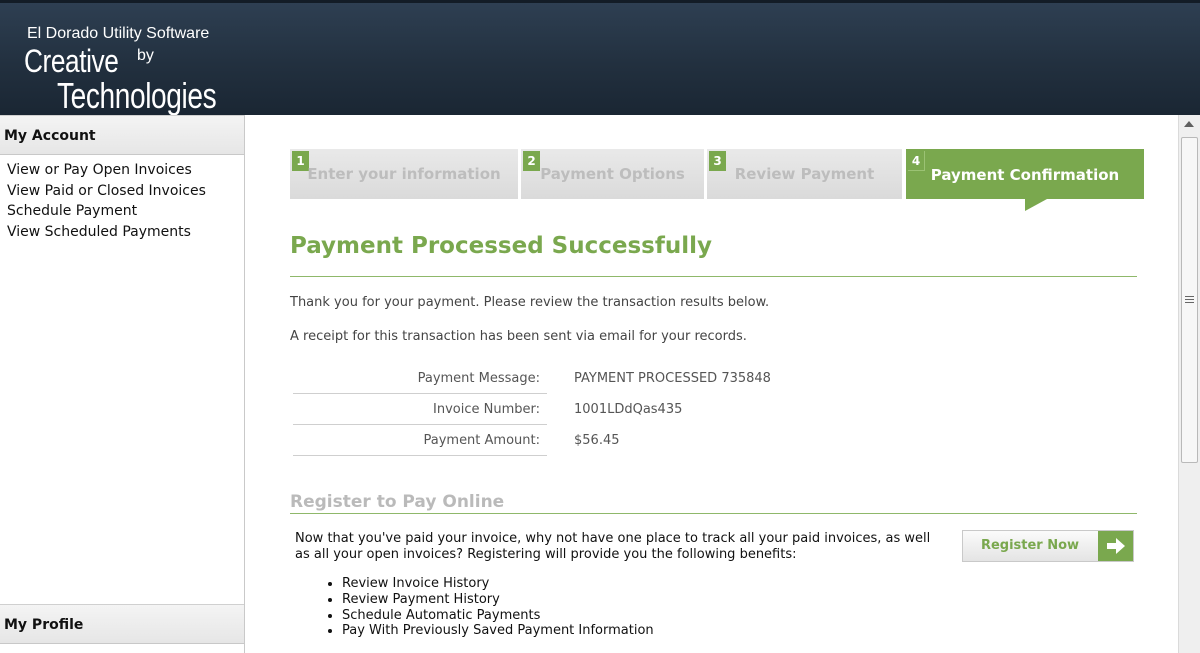  I want to click on step-payment-confirmation: 4 Payment Confirmation, so click(1025, 174).